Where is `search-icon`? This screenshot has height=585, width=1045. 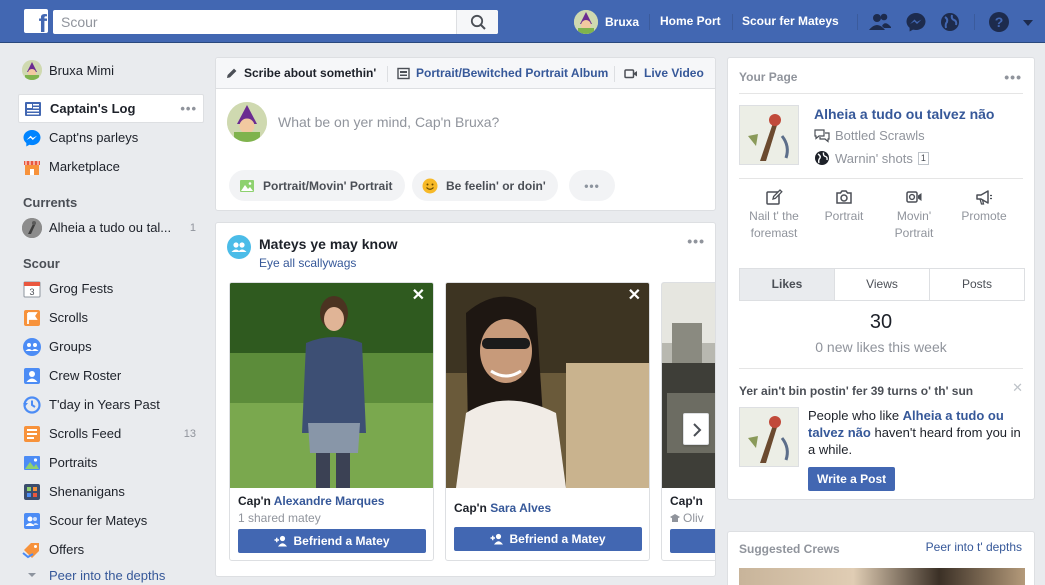
search-icon is located at coordinates (478, 22).